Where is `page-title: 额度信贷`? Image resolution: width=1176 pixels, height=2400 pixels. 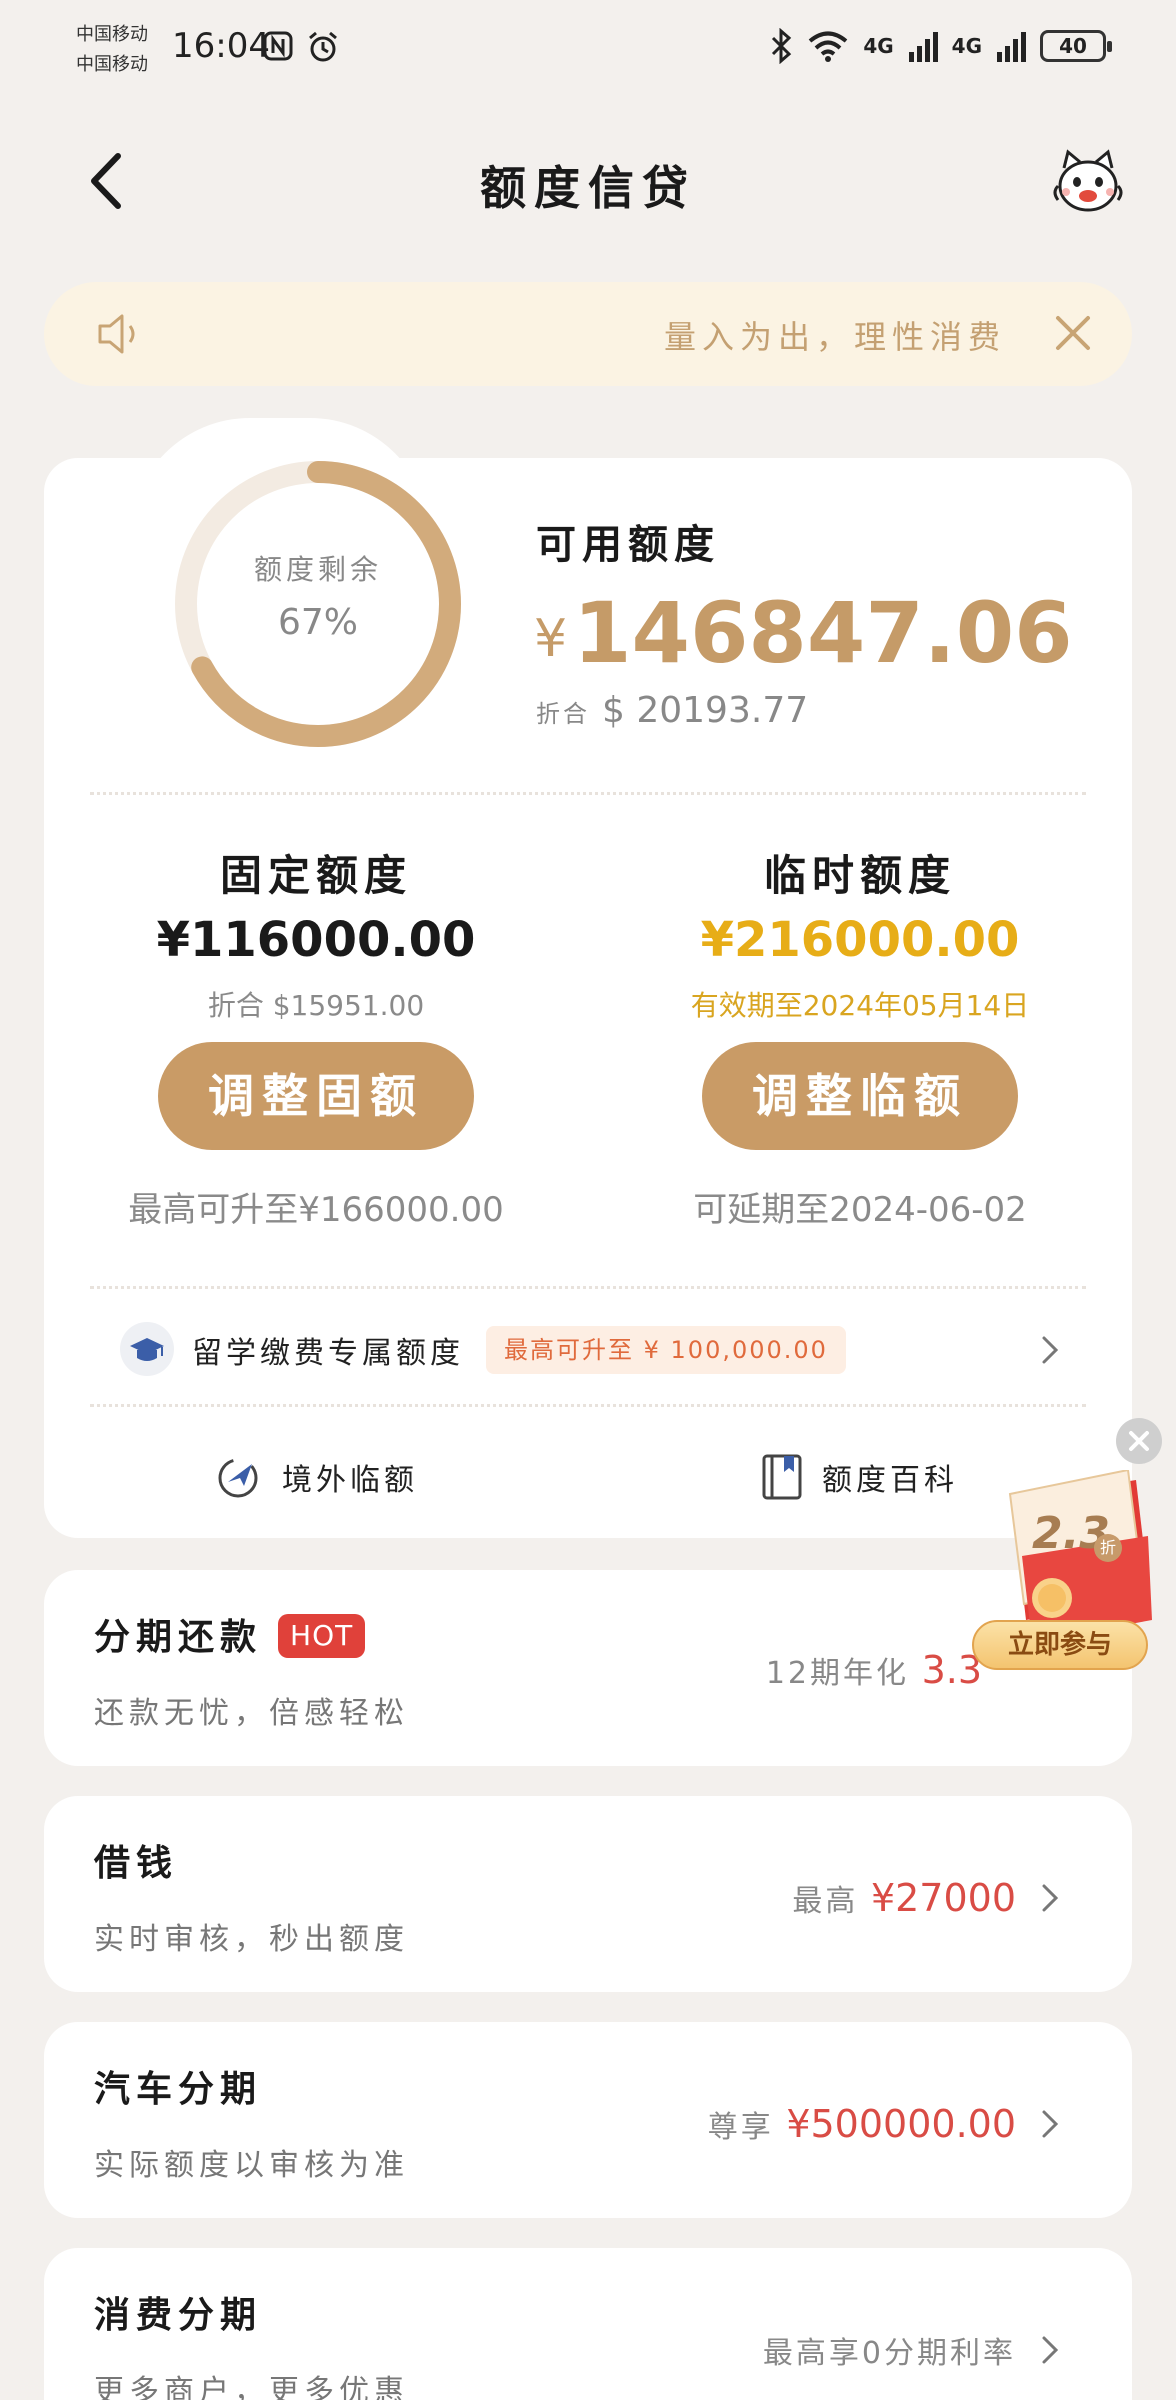 page-title: 额度信贷 is located at coordinates (588, 188).